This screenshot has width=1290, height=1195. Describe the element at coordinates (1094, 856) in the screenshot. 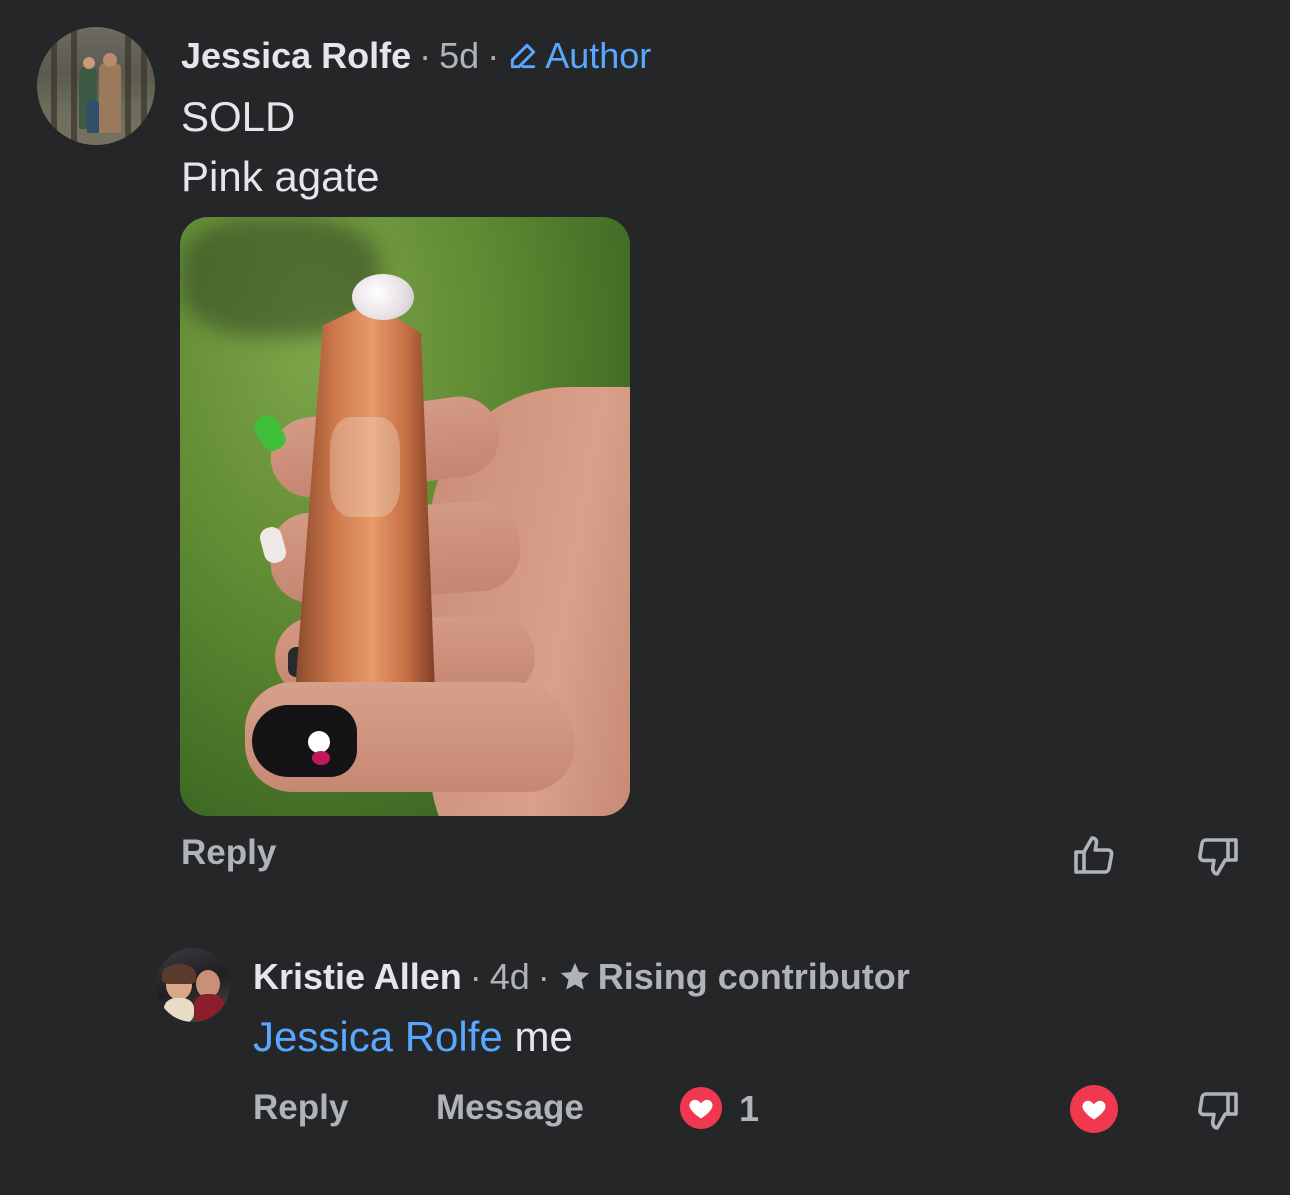

I see `thumbs-up-icon` at that location.